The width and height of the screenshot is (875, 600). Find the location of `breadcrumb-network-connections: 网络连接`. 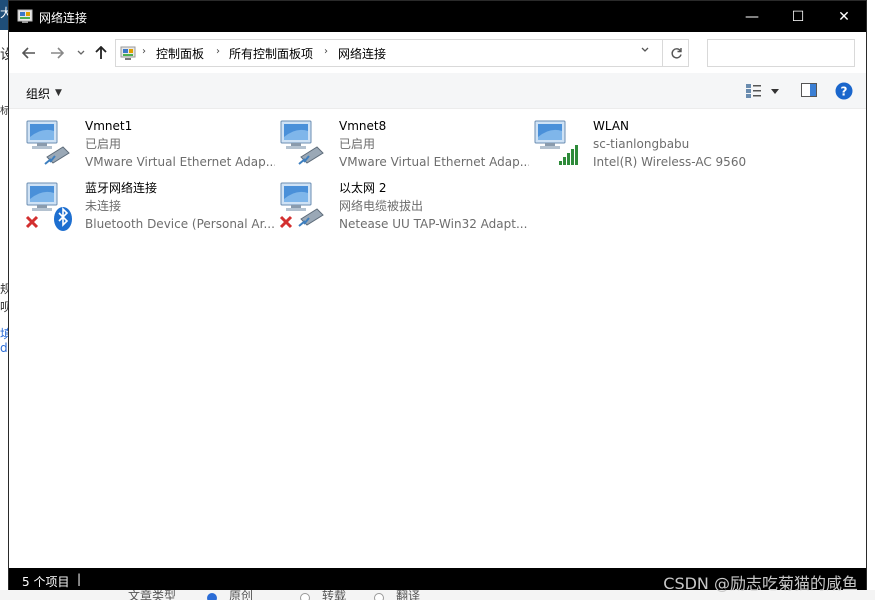

breadcrumb-network-connections: 网络连接 is located at coordinates (362, 53).